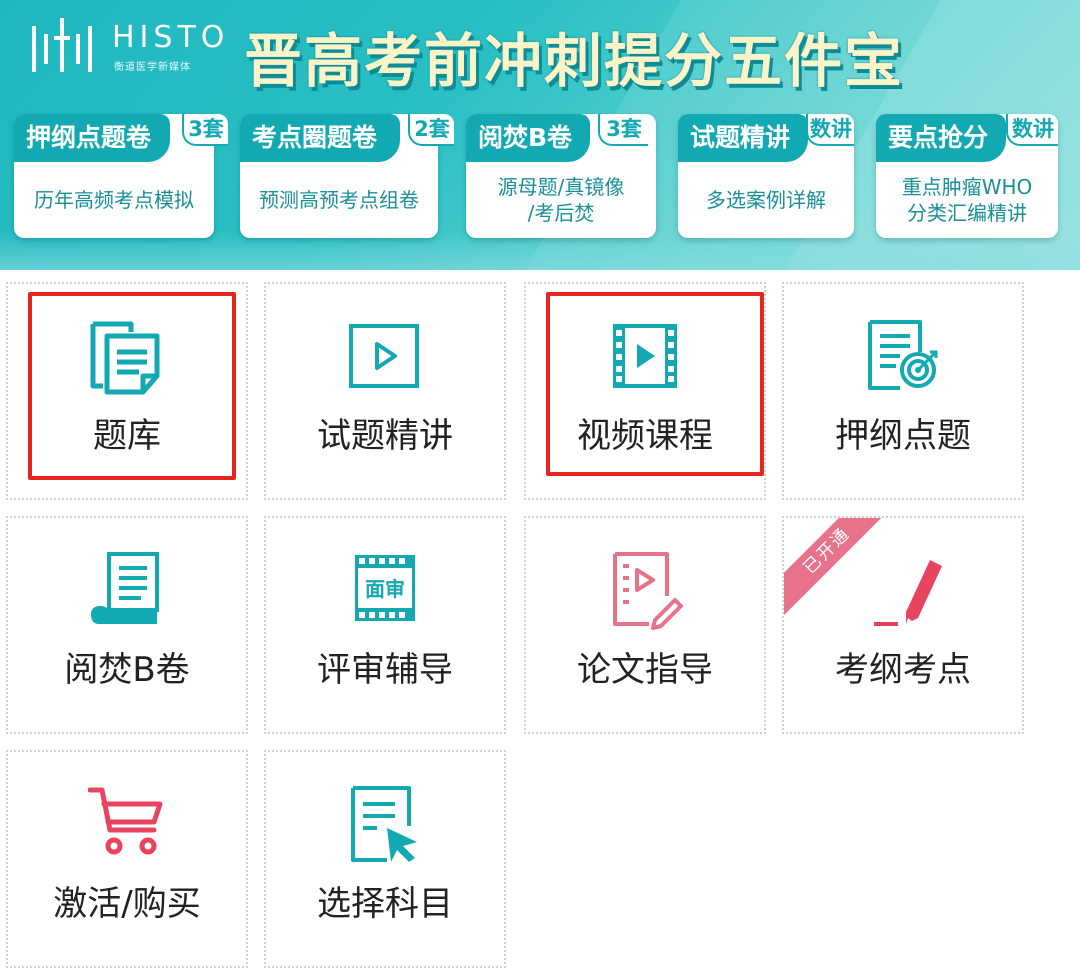  What do you see at coordinates (907, 593) in the screenshot?
I see `pencil-icon` at bounding box center [907, 593].